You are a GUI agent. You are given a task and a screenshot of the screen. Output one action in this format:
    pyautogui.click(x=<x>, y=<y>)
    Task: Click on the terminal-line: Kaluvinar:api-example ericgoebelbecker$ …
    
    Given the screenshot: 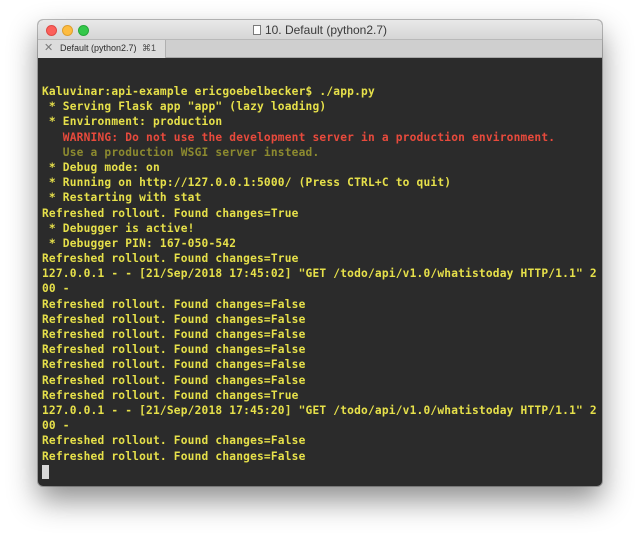 What is the action you would take?
    pyautogui.click(x=208, y=91)
    